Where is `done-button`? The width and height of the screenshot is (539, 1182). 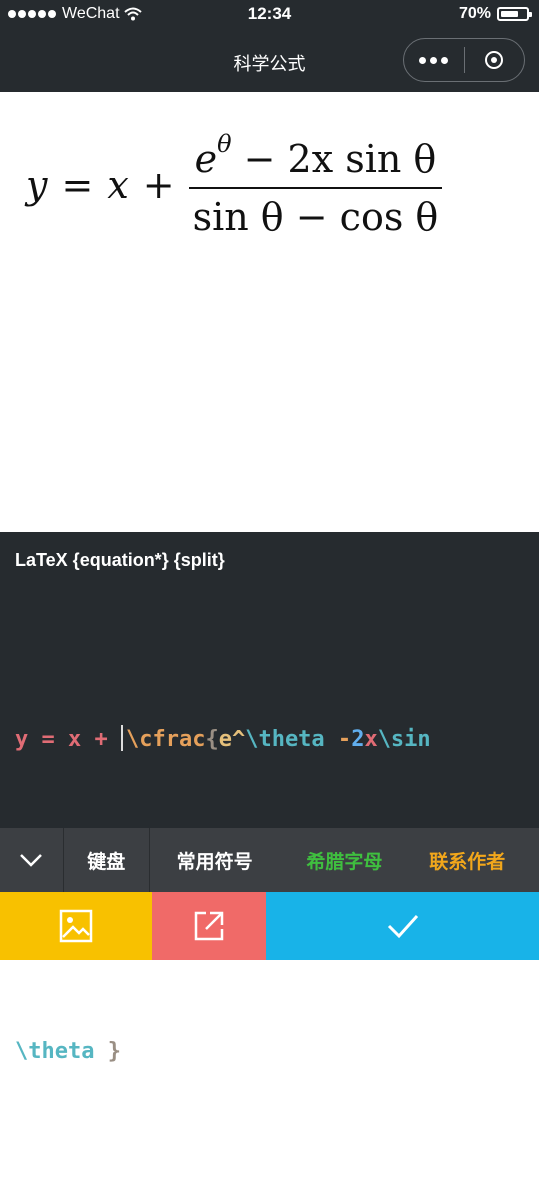 done-button is located at coordinates (402, 926).